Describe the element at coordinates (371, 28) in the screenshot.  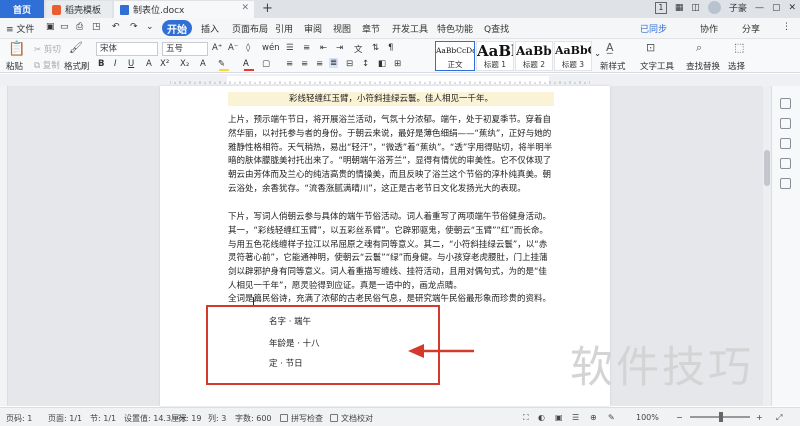
I see `menu-chapter: 章节` at that location.